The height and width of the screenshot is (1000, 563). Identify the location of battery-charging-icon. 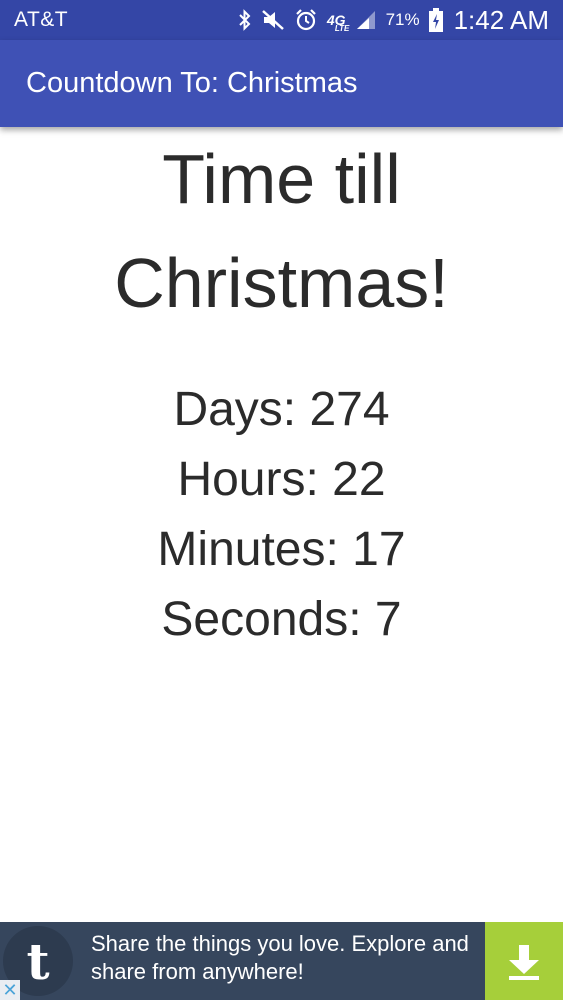
(435, 20).